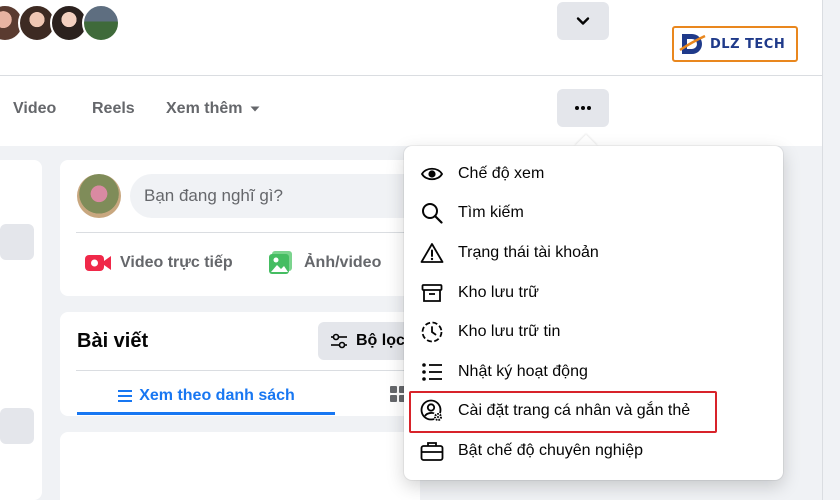 This screenshot has width=840, height=500. Describe the element at coordinates (204, 108) in the screenshot. I see `tab-label: Xem thêm` at that location.